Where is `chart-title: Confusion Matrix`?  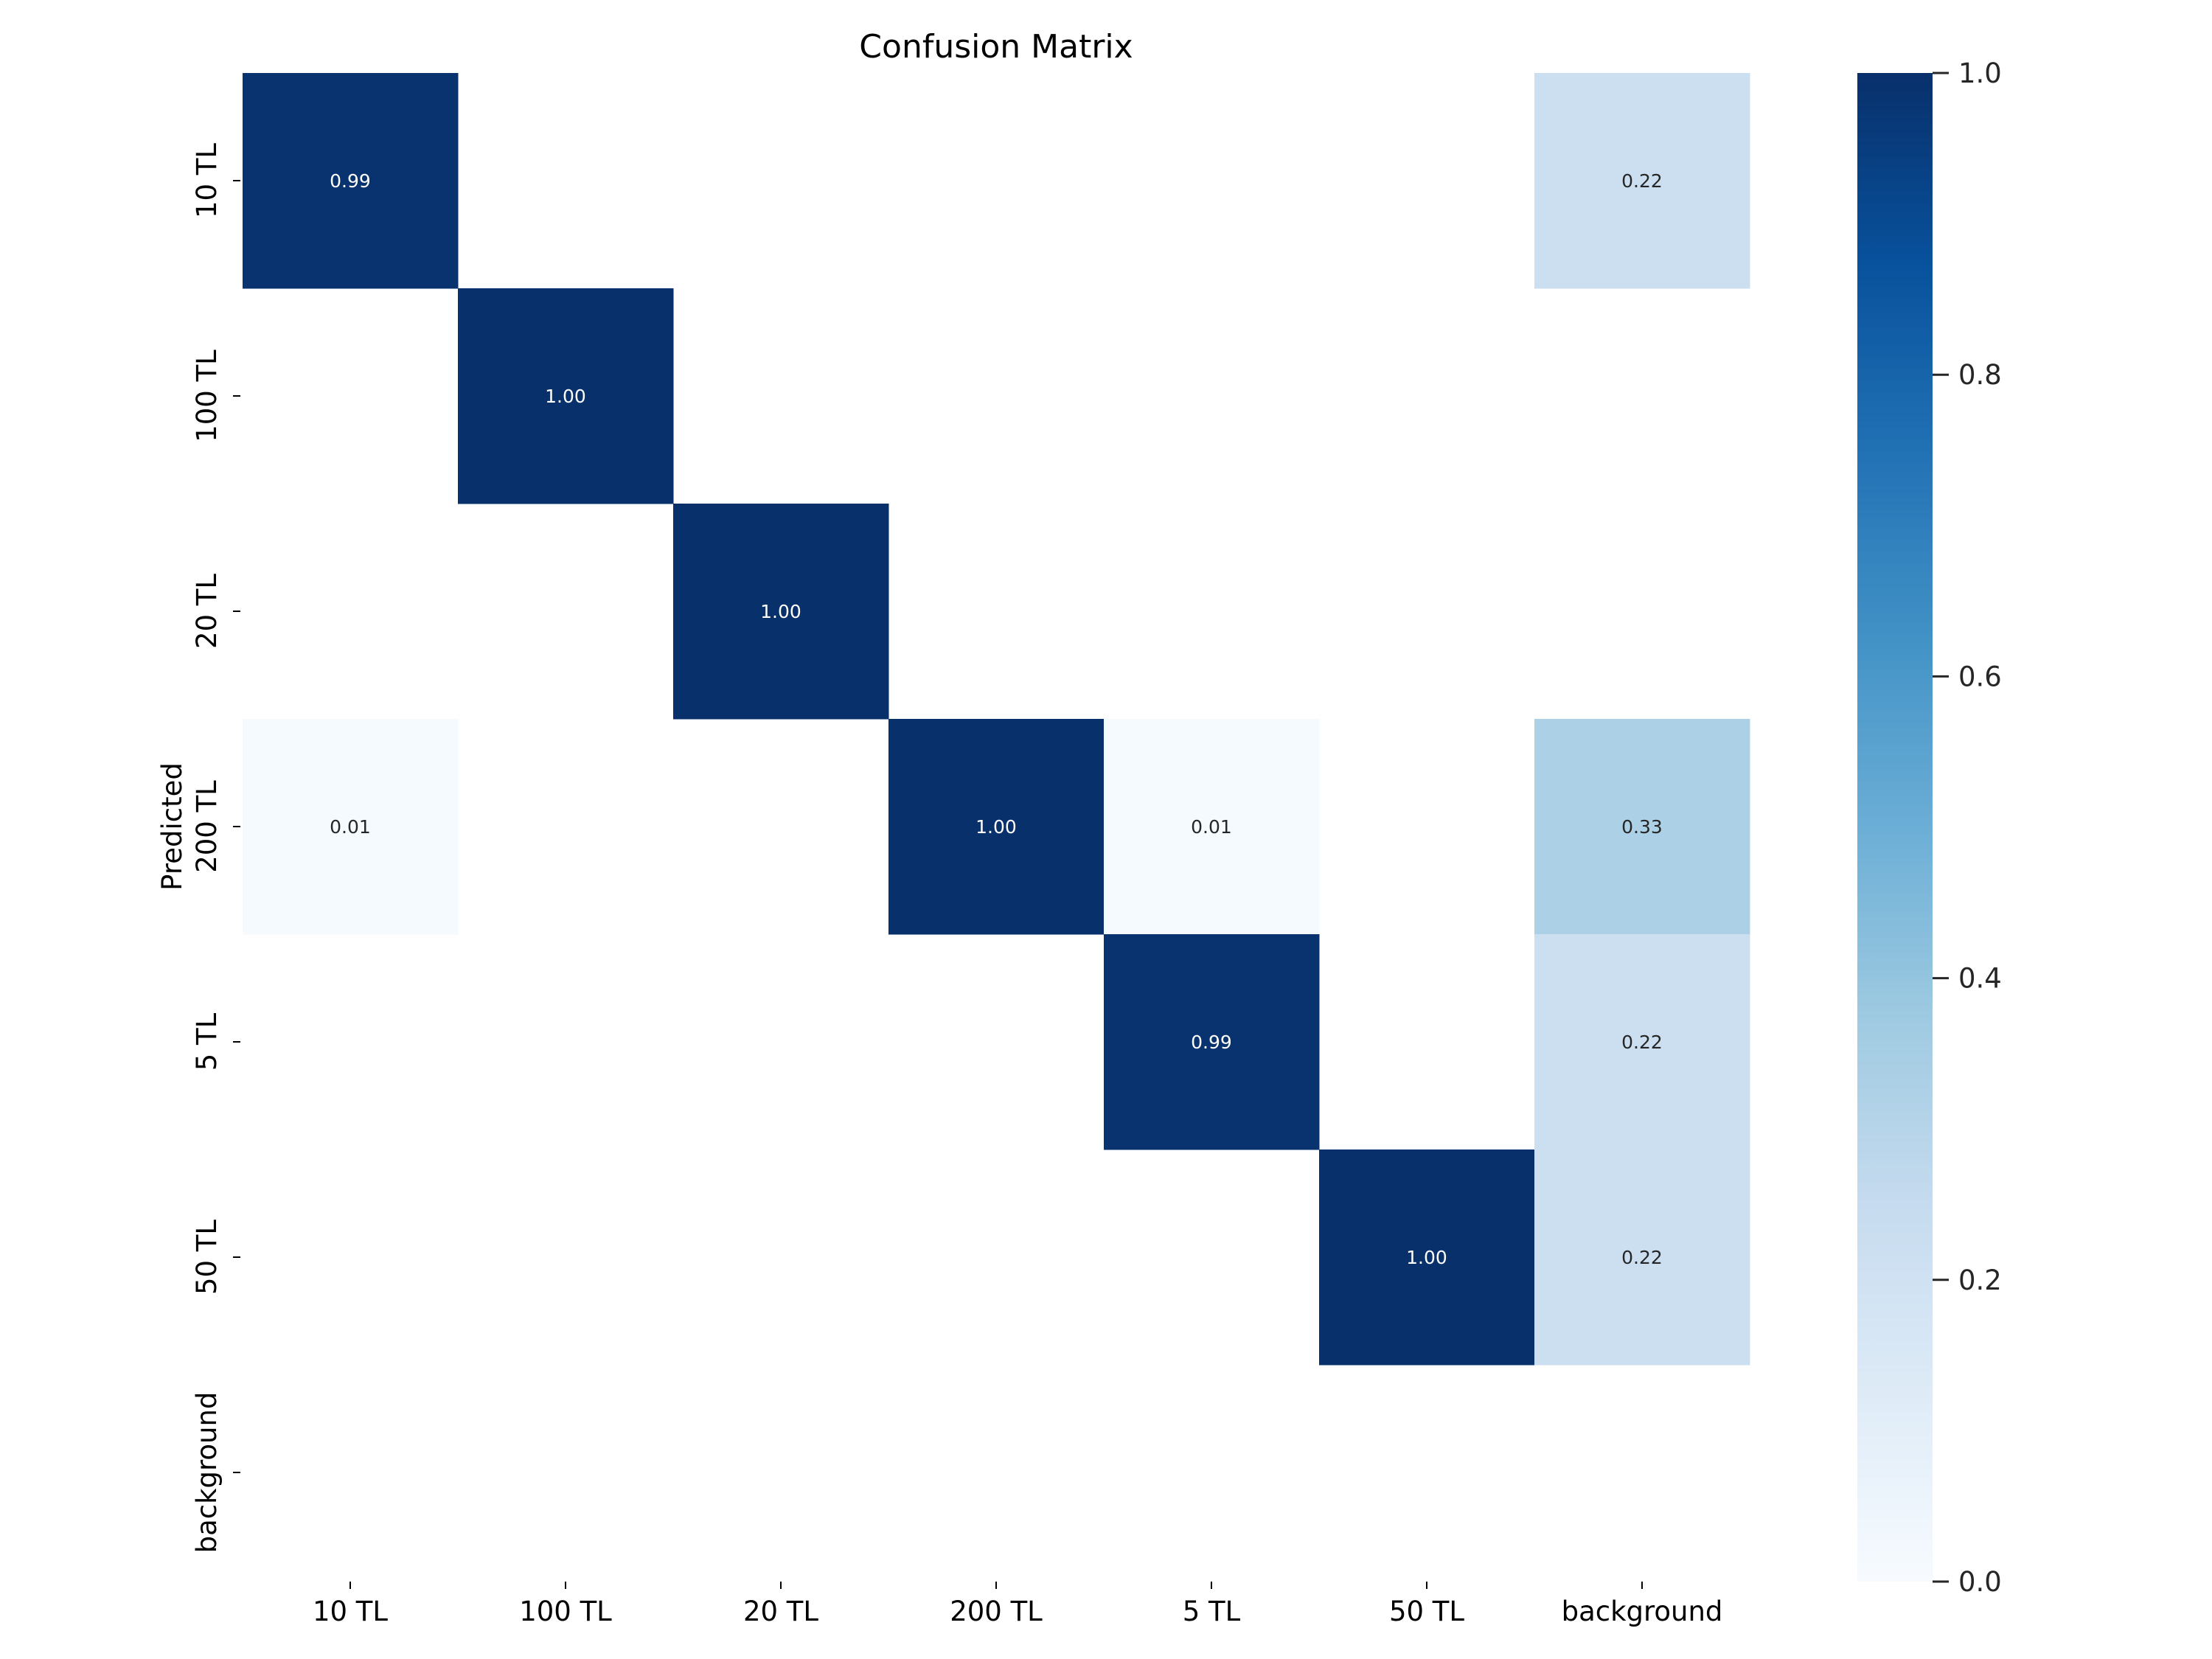
chart-title: Confusion Matrix is located at coordinates (996, 47).